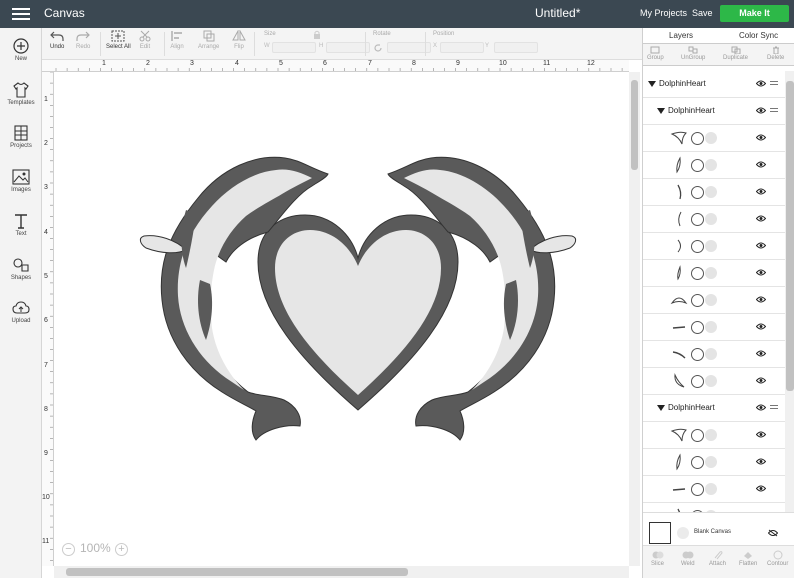 This screenshot has height=578, width=794. I want to click on tab-layers: Layers, so click(681, 35).